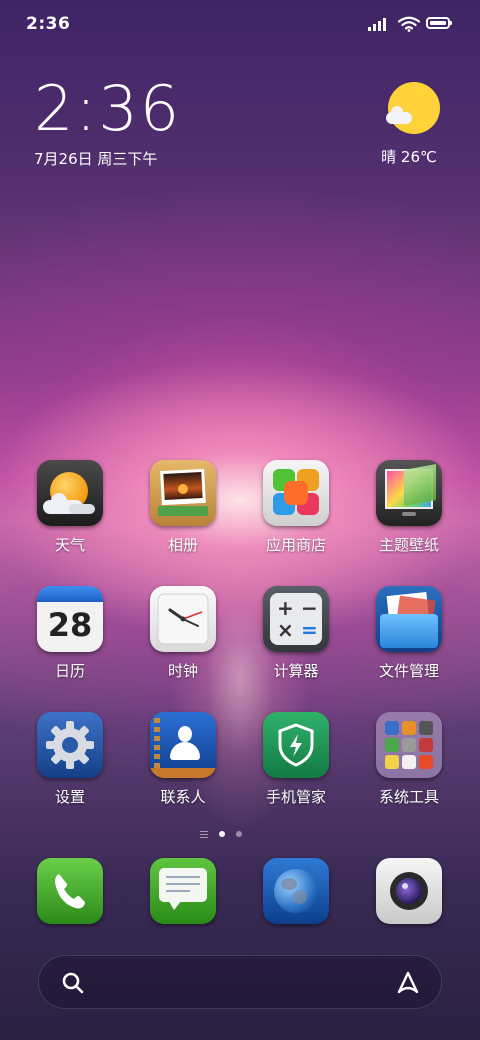 This screenshot has width=480, height=1040. Describe the element at coordinates (108, 108) in the screenshot. I see `widget-time: 2:36` at that location.